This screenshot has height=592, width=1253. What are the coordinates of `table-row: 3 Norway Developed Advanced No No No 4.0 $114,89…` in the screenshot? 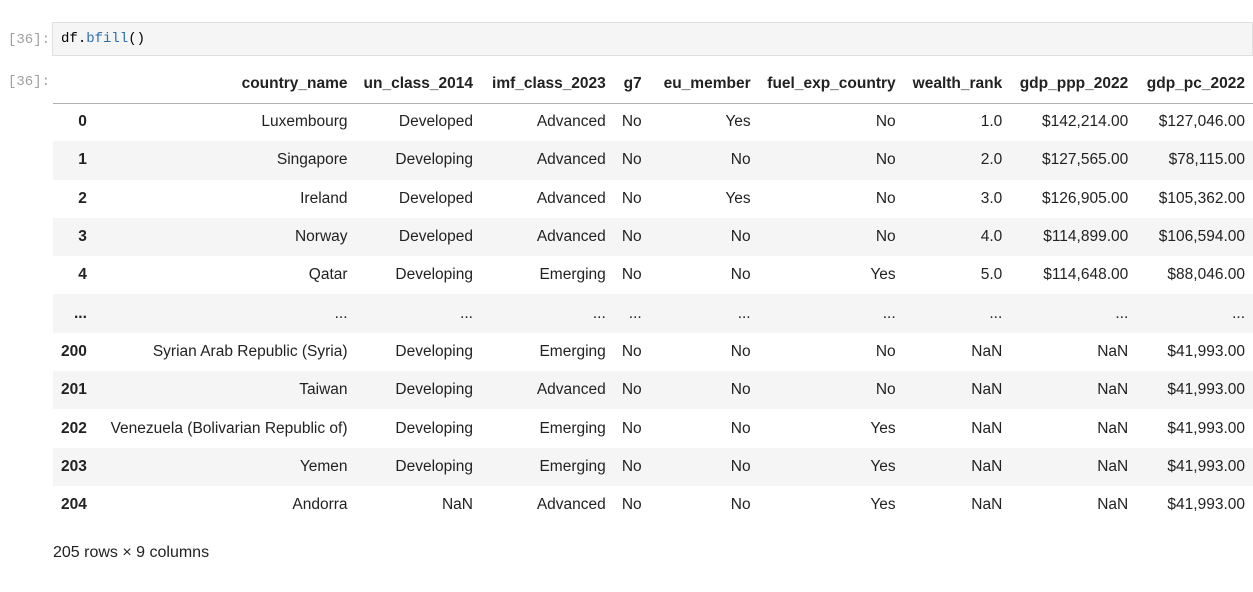 It's located at (653, 237).